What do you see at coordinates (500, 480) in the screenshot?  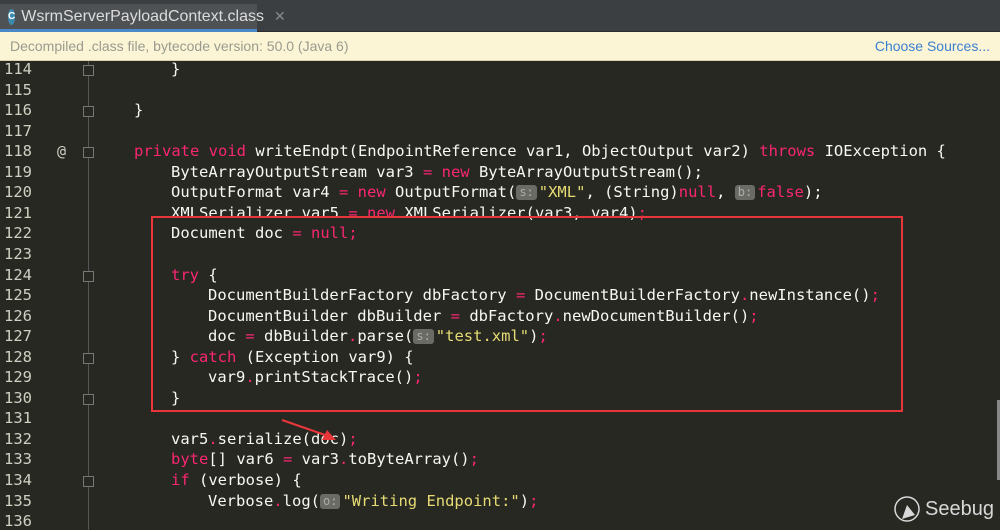 I see `code-line: 134 if (verbose) {` at bounding box center [500, 480].